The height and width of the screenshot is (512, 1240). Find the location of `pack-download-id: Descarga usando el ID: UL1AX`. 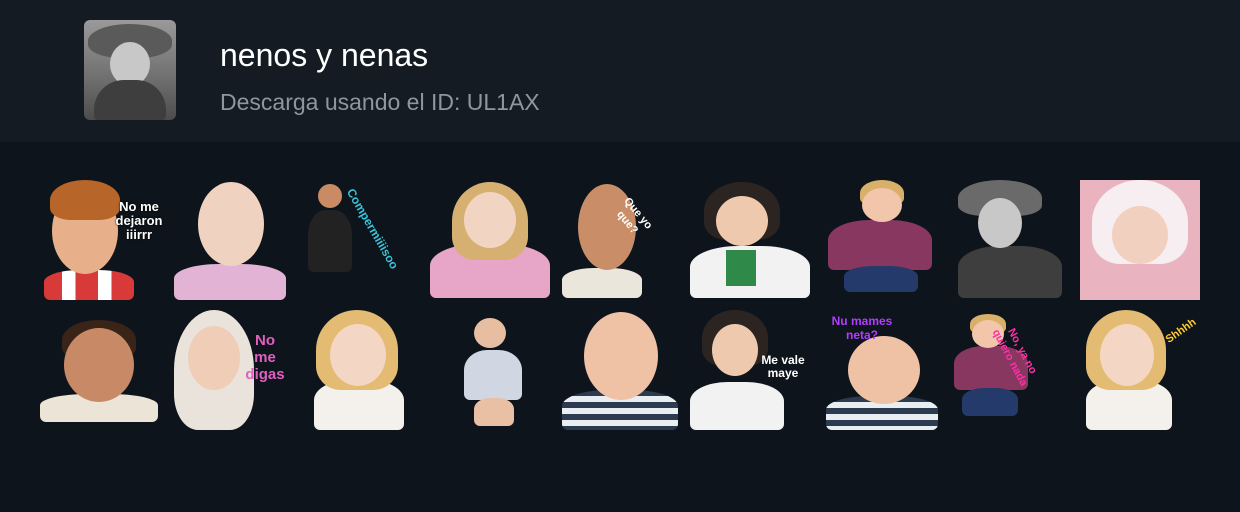

pack-download-id: Descarga usando el ID: UL1AX is located at coordinates (380, 102).